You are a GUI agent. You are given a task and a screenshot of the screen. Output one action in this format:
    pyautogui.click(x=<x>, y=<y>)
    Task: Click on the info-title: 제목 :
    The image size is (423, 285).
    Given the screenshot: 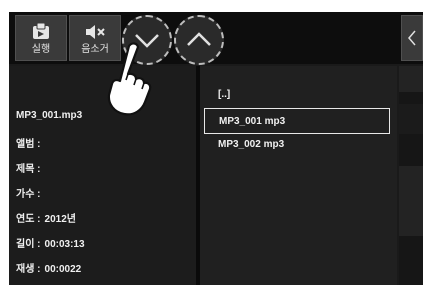 What is the action you would take?
    pyautogui.click(x=30, y=167)
    